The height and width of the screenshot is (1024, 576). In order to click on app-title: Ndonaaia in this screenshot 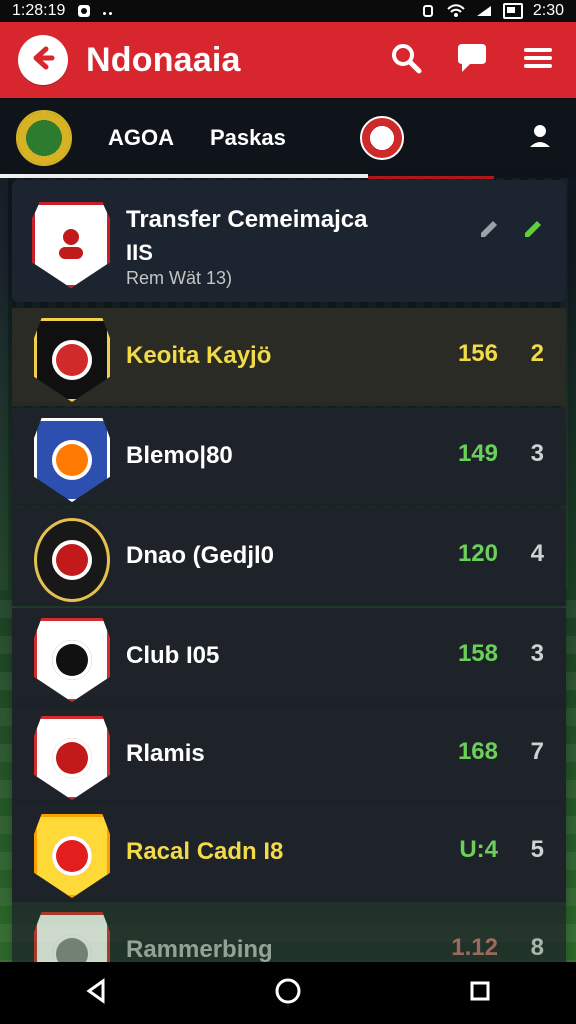, I will do `click(163, 59)`.